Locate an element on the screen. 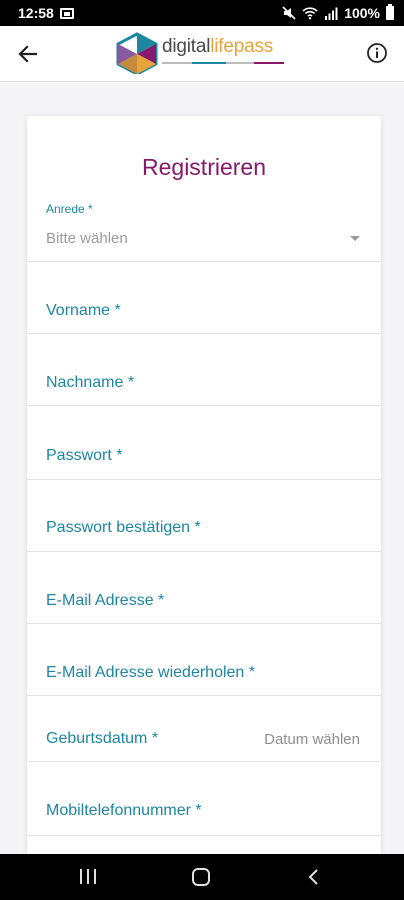 The image size is (404, 900). form-title: Registrieren is located at coordinates (204, 167).